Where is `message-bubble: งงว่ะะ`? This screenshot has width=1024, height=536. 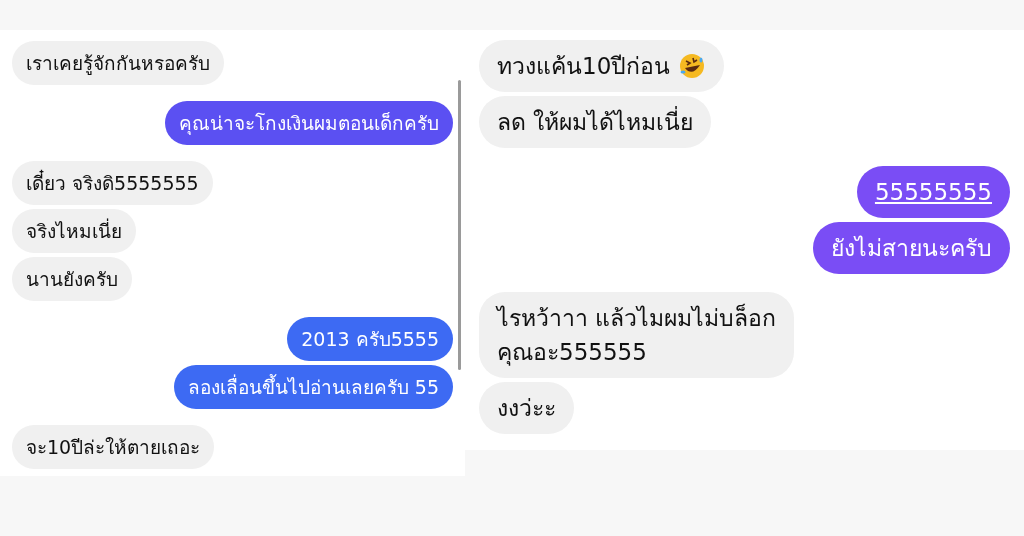
message-bubble: งงว่ะะ is located at coordinates (526, 408).